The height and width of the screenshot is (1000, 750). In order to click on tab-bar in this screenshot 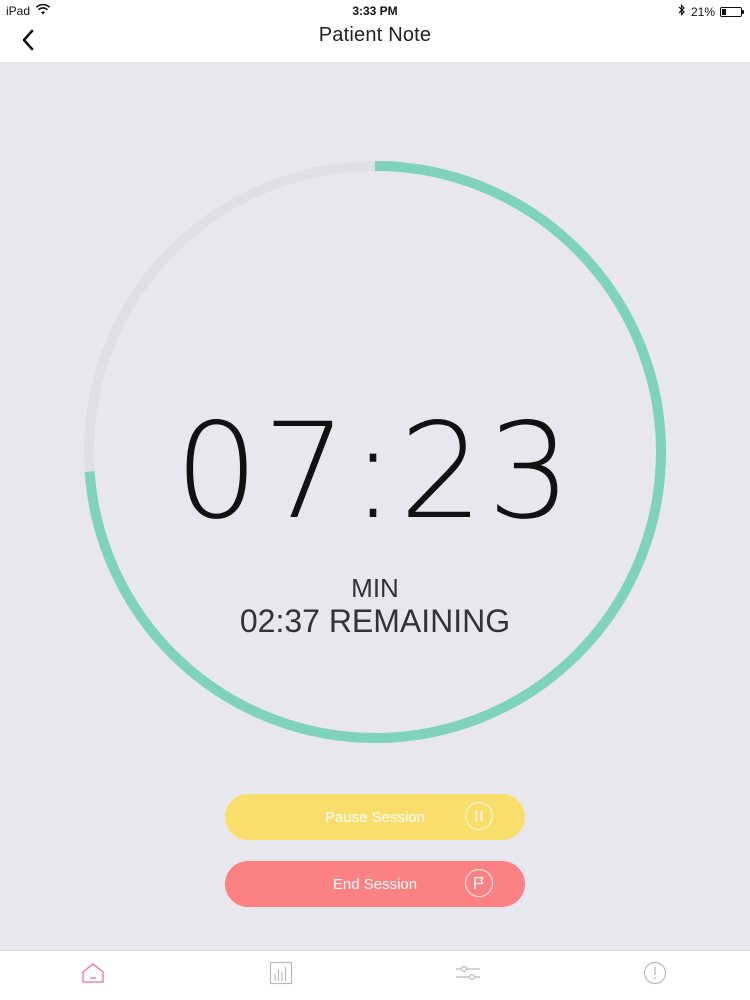, I will do `click(375, 975)`.